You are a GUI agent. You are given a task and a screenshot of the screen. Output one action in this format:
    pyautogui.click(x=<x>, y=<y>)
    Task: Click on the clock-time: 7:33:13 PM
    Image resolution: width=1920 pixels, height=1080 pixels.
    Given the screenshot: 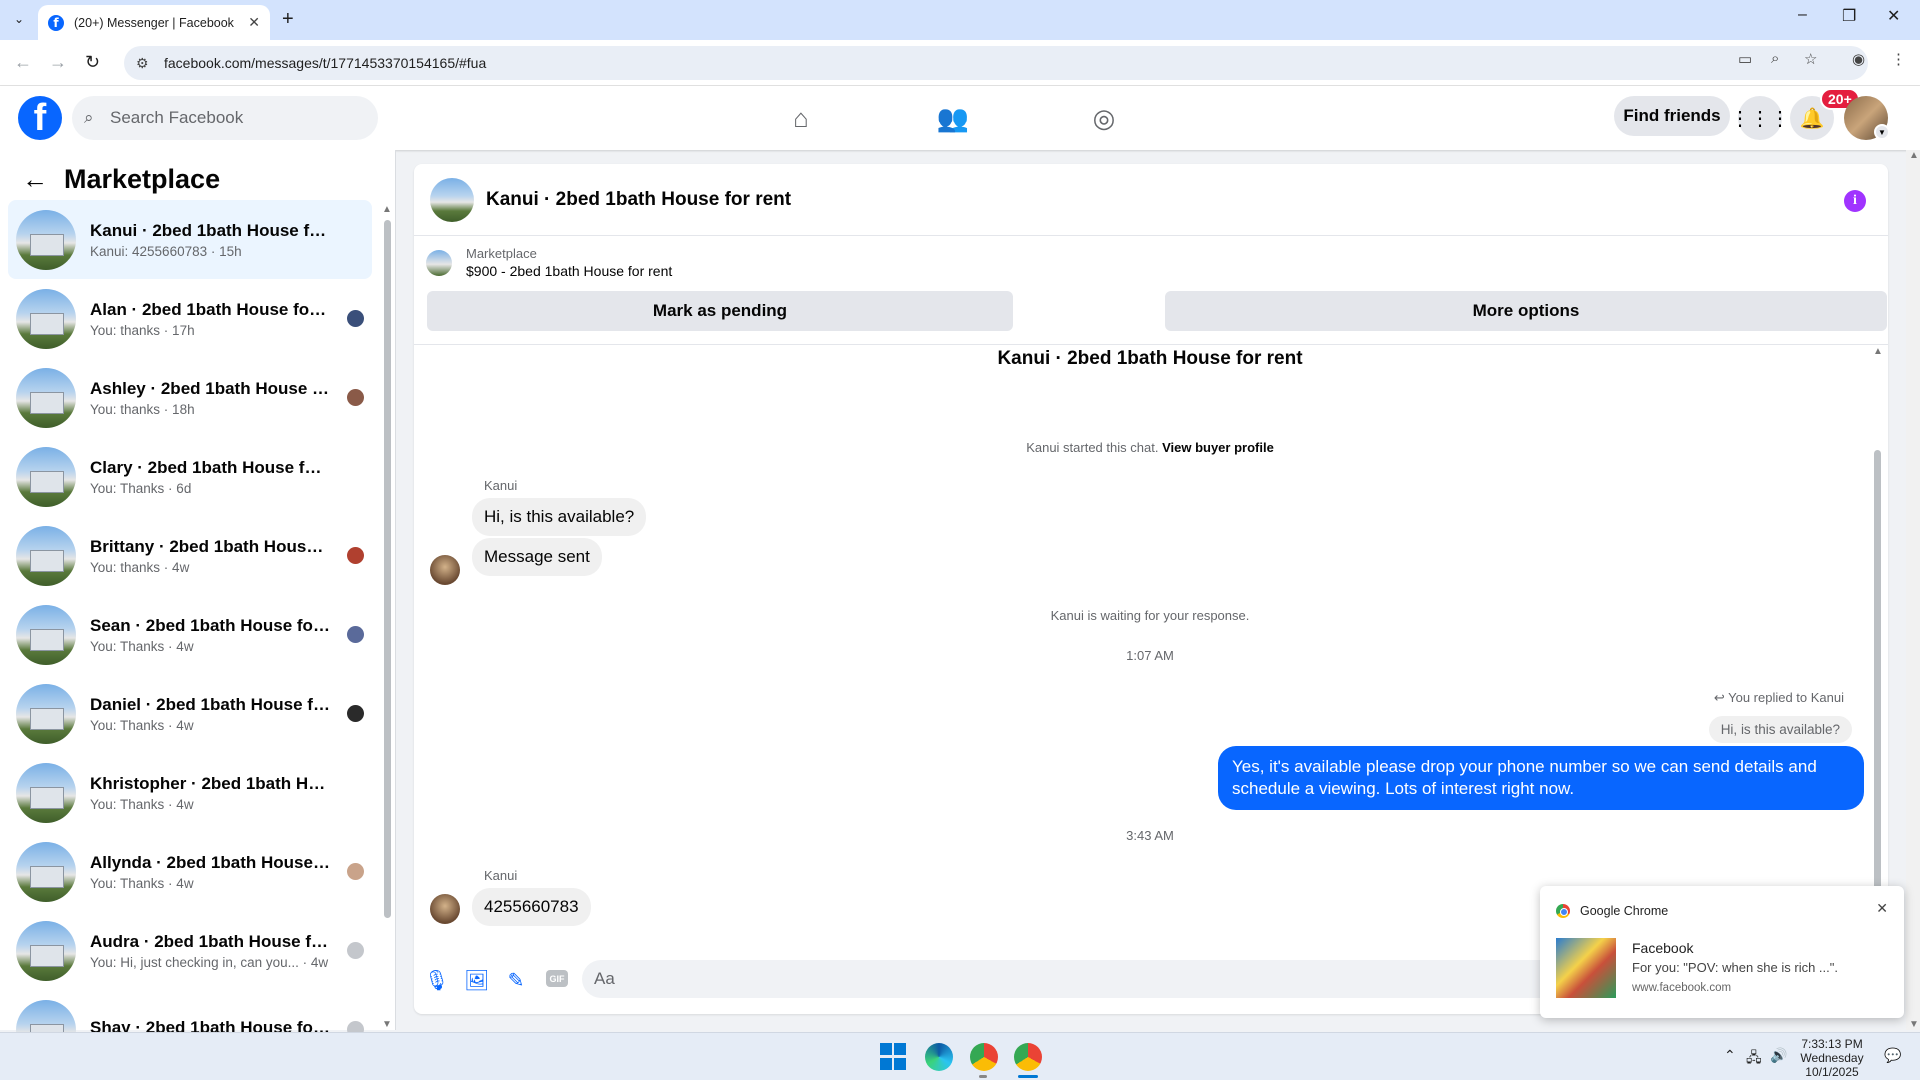 What is the action you would take?
    pyautogui.click(x=1832, y=1044)
    